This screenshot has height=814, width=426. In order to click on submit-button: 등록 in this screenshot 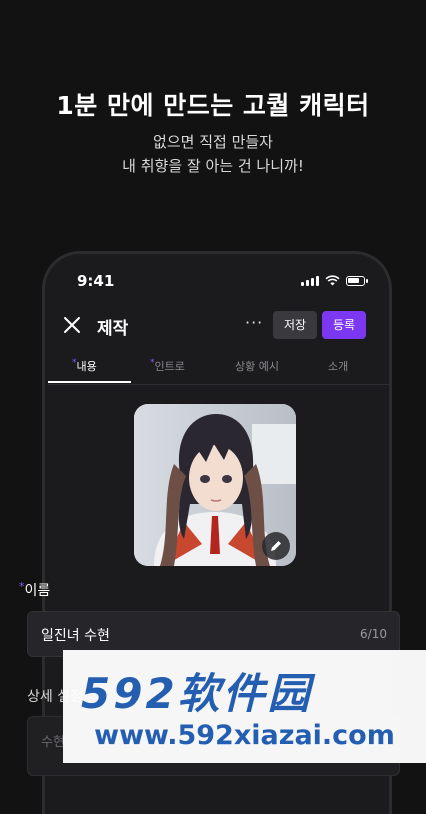, I will do `click(344, 325)`.